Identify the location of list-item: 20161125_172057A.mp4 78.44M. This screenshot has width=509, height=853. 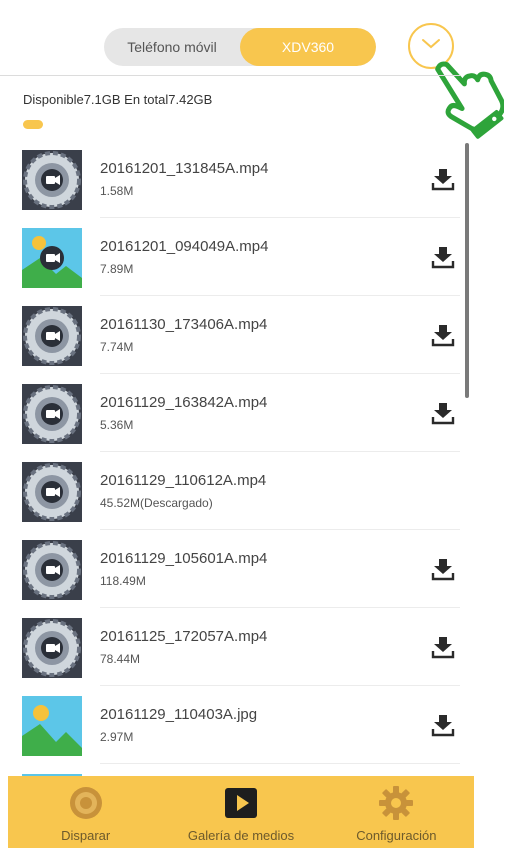
(235, 647).